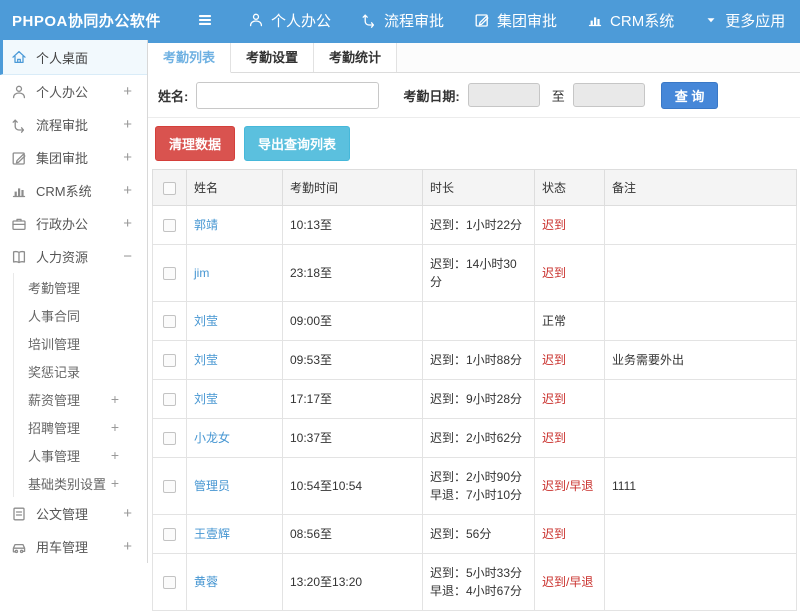  I want to click on sidebar-item-行政办公: 行政办公 +, so click(73, 223).